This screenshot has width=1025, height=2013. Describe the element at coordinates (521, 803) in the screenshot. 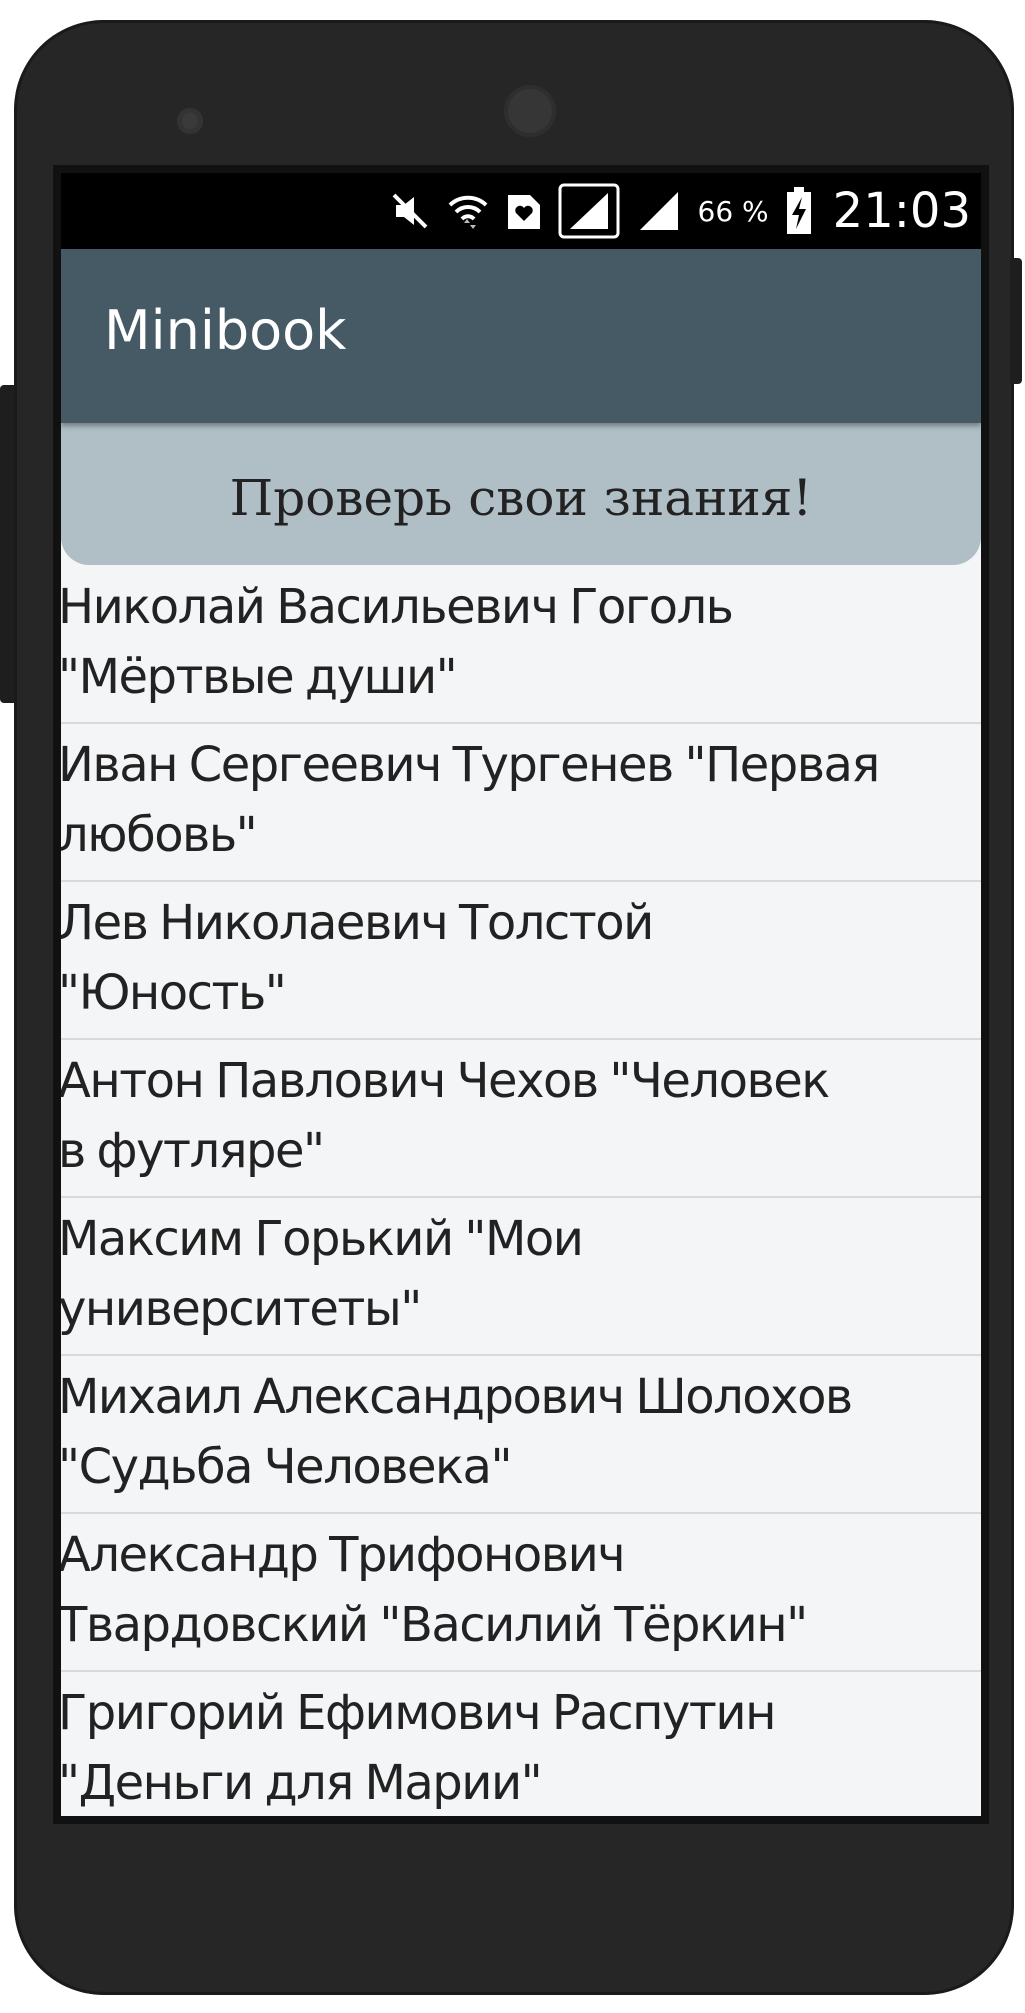

I see `list-item: Иван Сергеевич Тургенев "Первая любовь"` at that location.